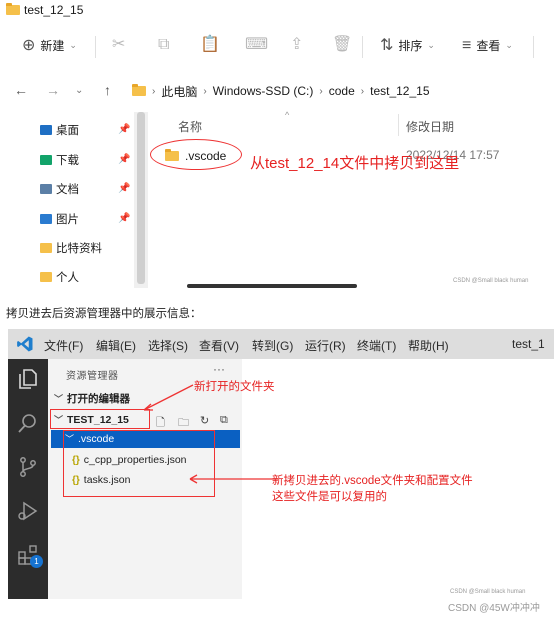  I want to click on documents-icon, so click(46, 189).